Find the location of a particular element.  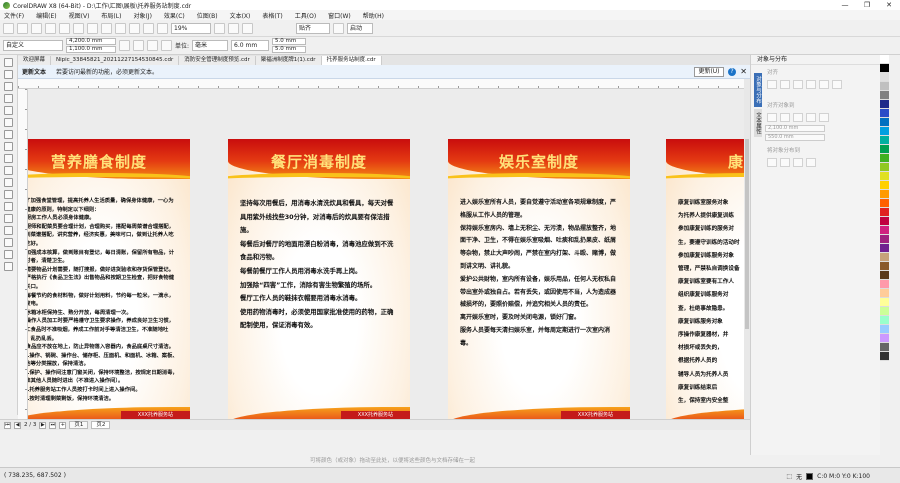

distribute-space-icon is located at coordinates (811, 162).